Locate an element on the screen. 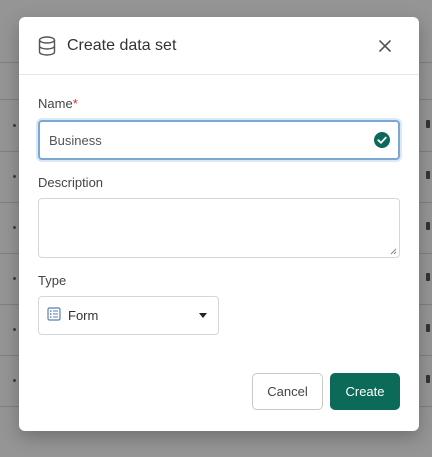 This screenshot has height=457, width=432. name-input is located at coordinates (199, 140).